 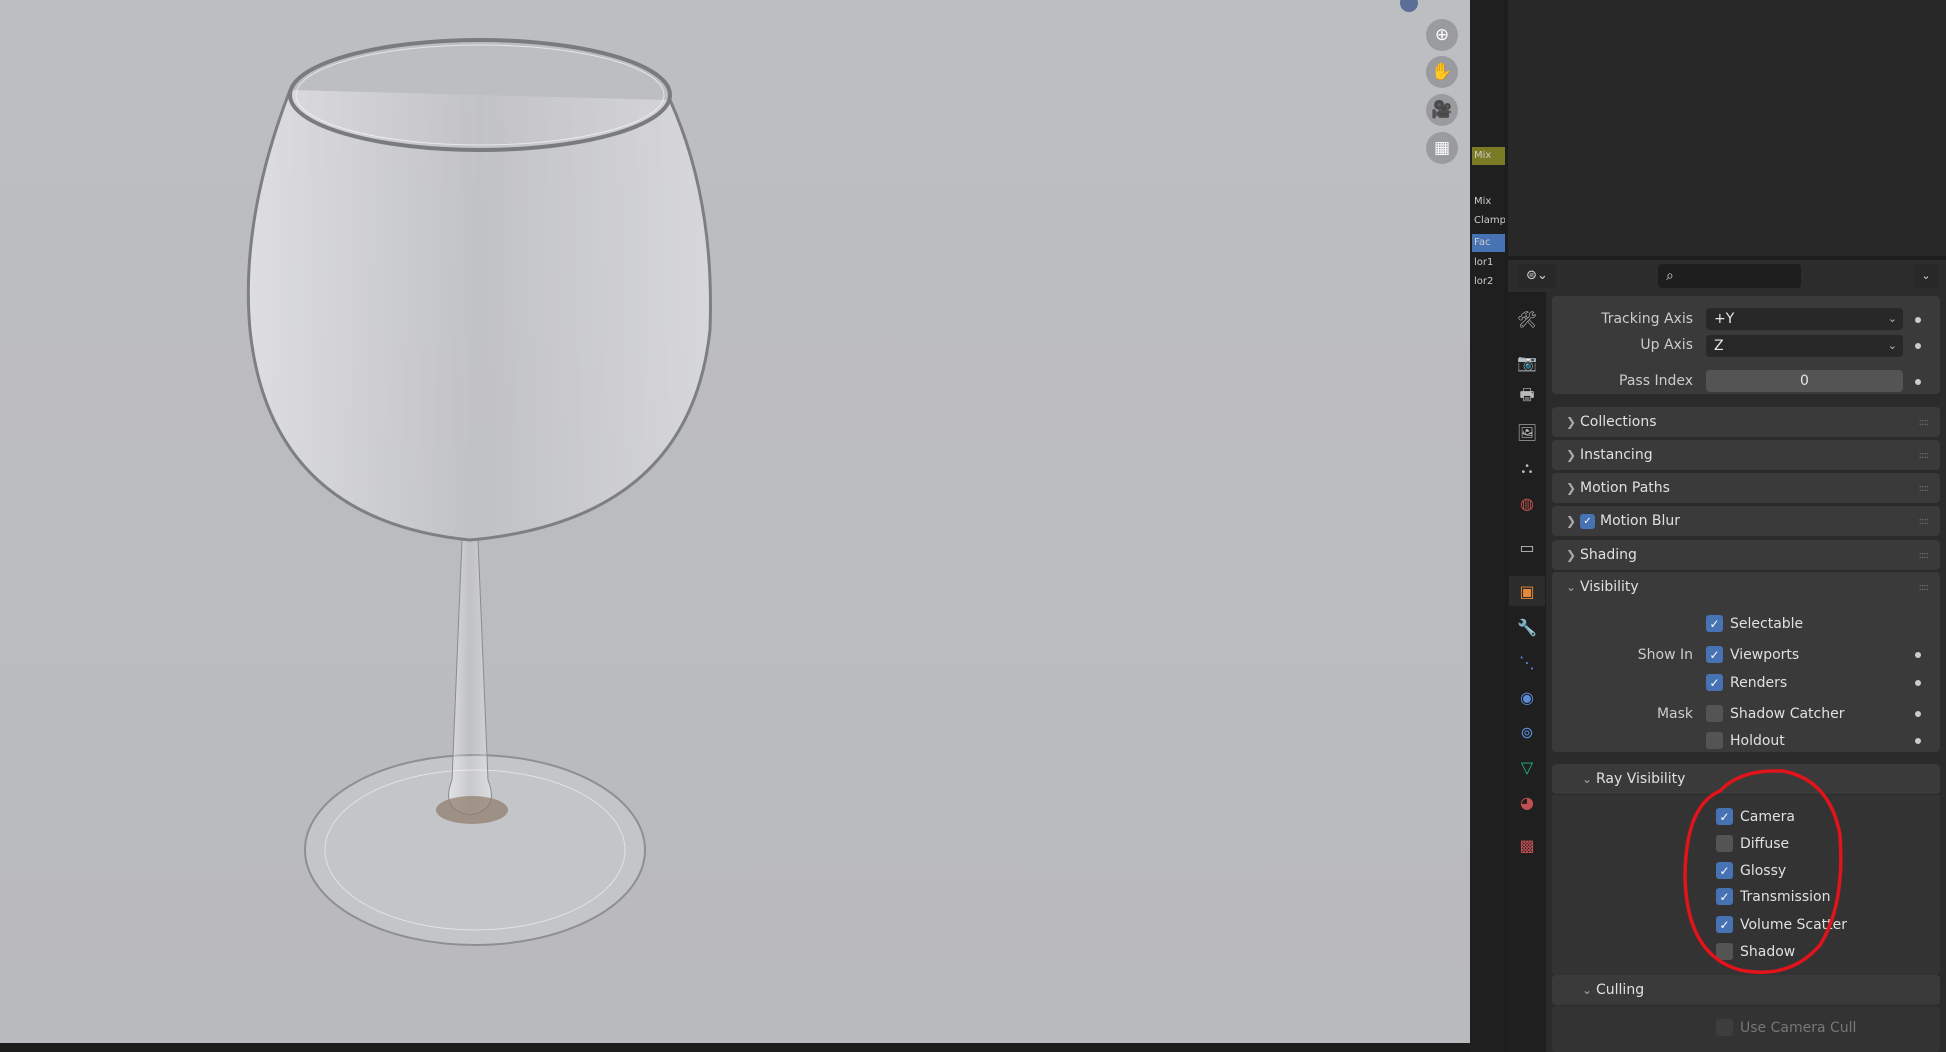 What do you see at coordinates (1763, 871) in the screenshot?
I see `red-annotation-circle` at bounding box center [1763, 871].